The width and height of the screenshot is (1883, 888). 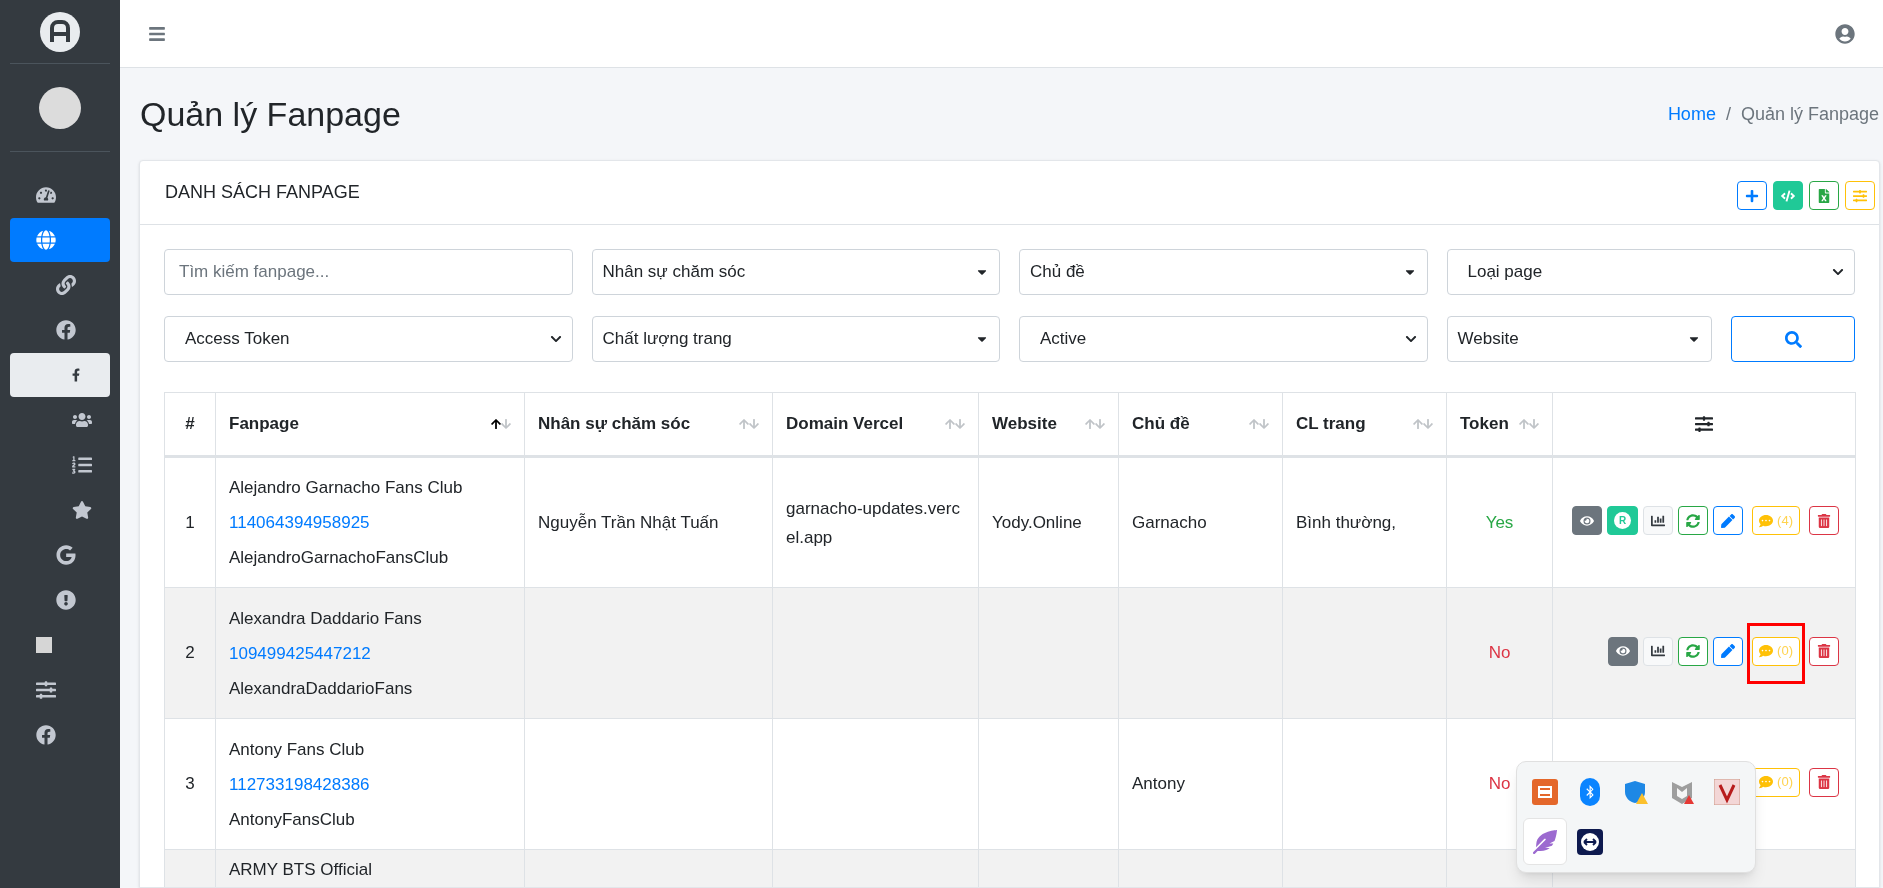 I want to click on export-button, so click(x=1824, y=195).